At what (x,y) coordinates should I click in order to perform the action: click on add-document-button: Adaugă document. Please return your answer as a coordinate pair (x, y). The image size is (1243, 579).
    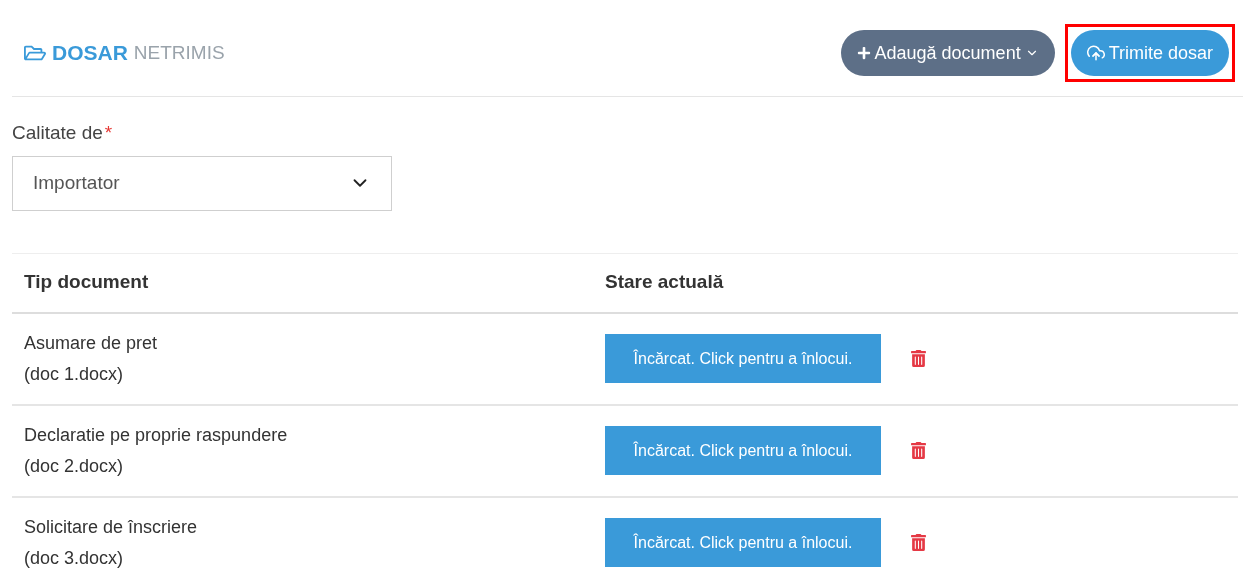
    Looking at the image, I should click on (947, 53).